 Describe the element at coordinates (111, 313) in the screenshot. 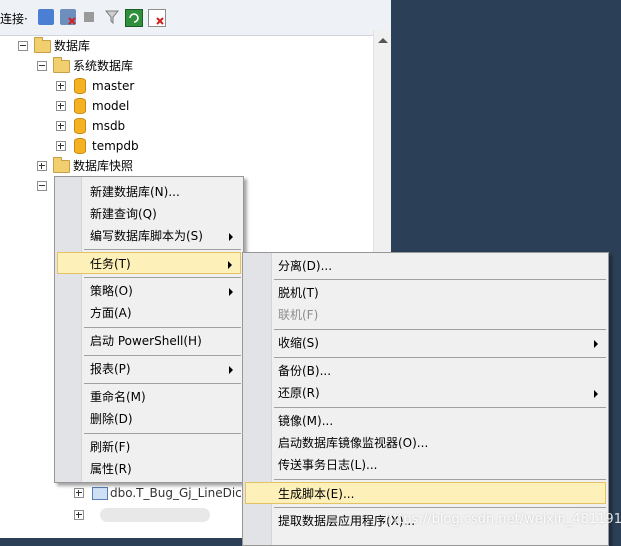

I see `menu-item-label: 方面(A)` at that location.